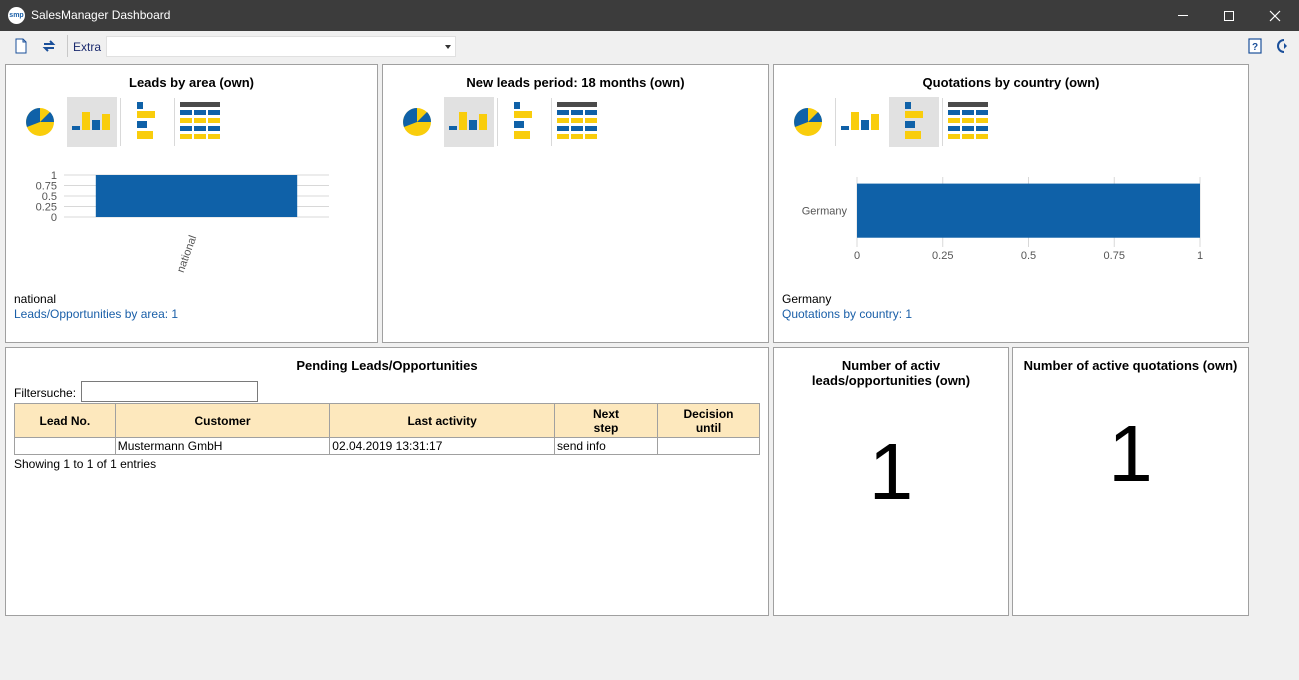 The width and height of the screenshot is (1299, 680). Describe the element at coordinates (1114, 256) in the screenshot. I see `x-tick-label: 0.75` at that location.